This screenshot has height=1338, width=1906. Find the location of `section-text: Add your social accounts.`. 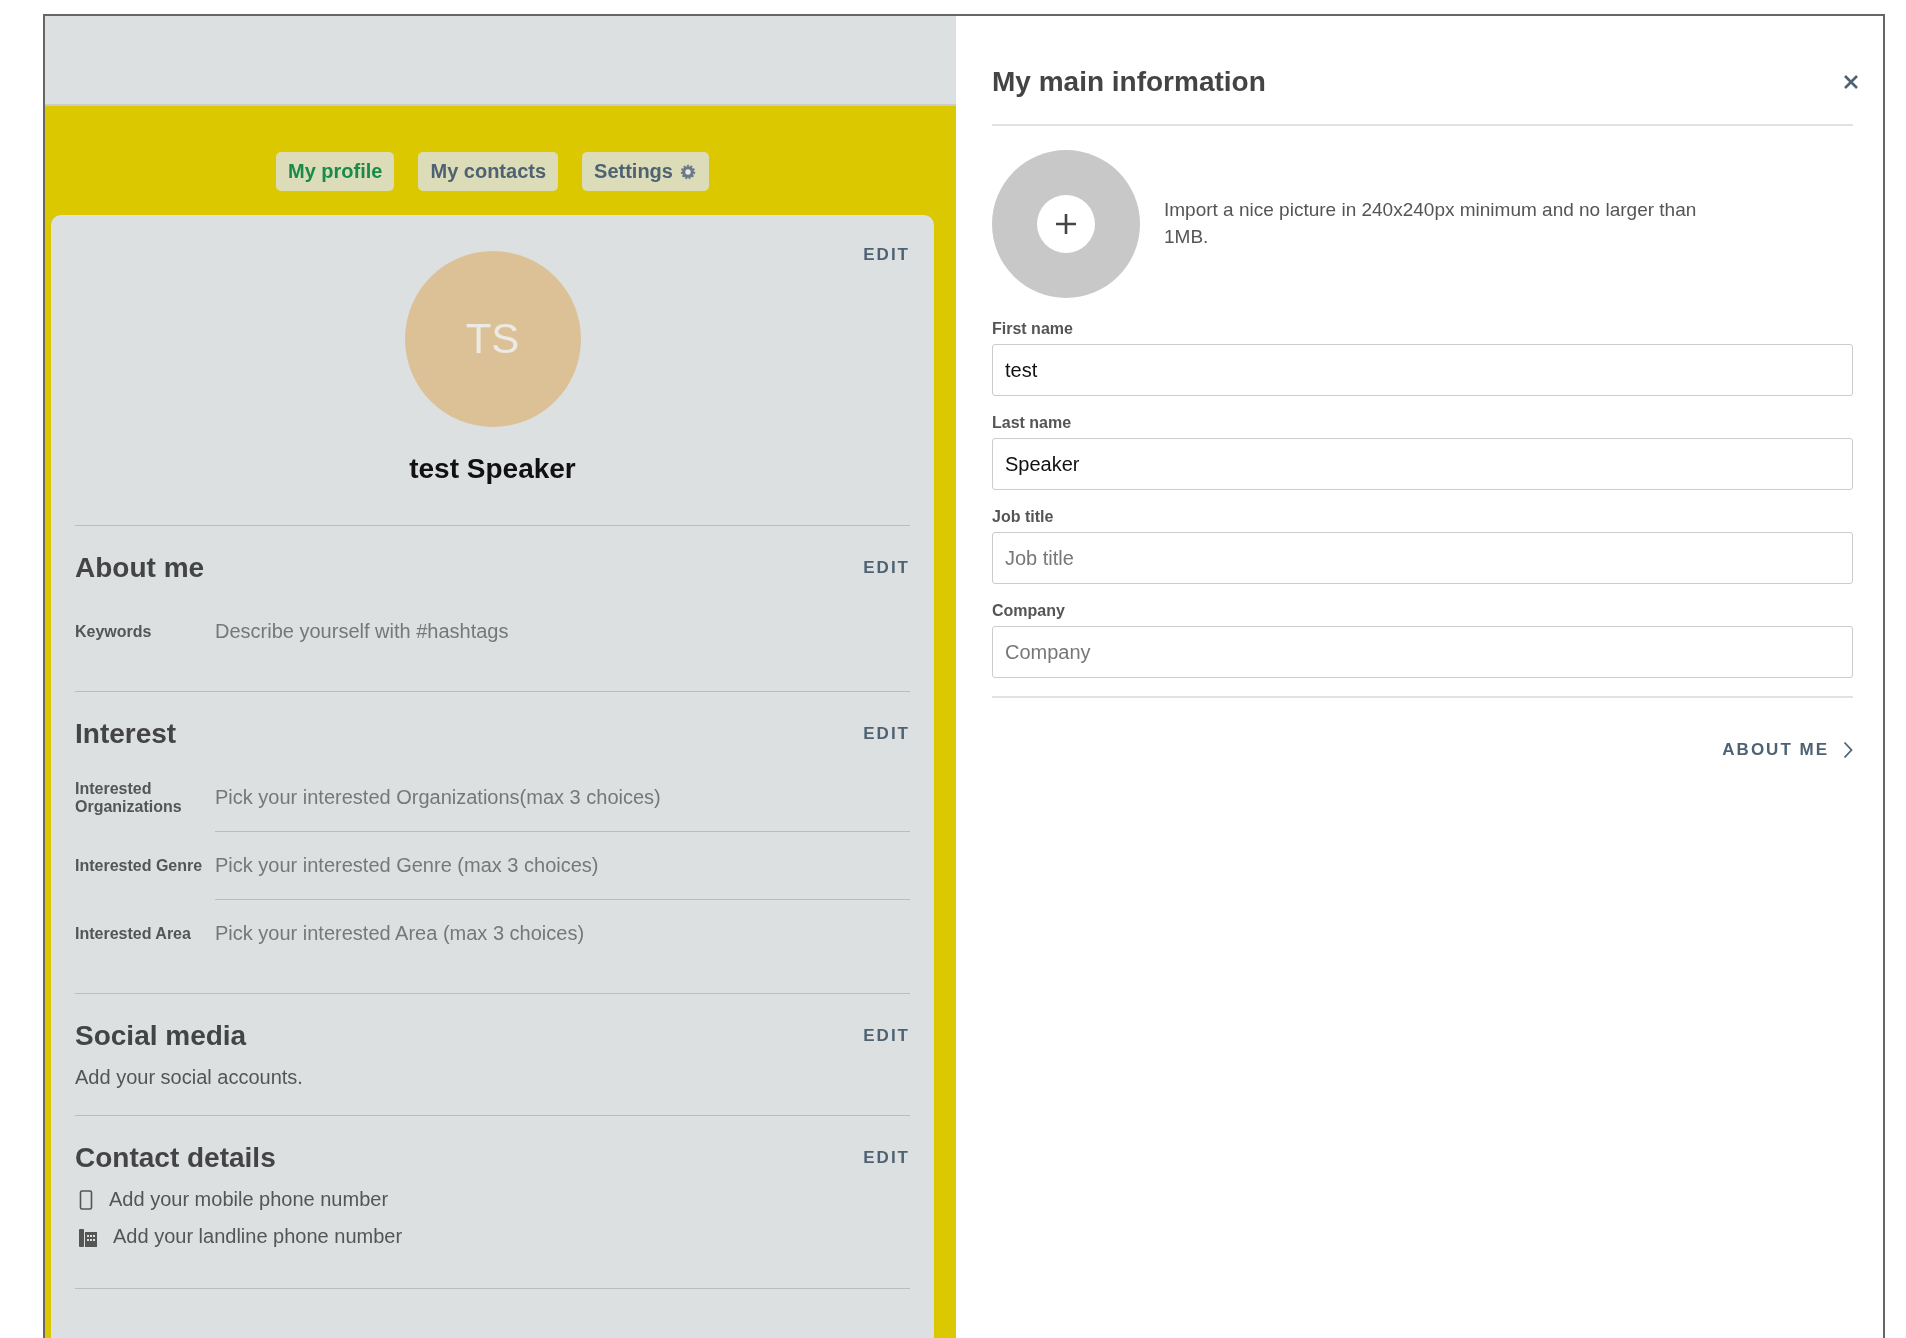

section-text: Add your social accounts. is located at coordinates (189, 1077).